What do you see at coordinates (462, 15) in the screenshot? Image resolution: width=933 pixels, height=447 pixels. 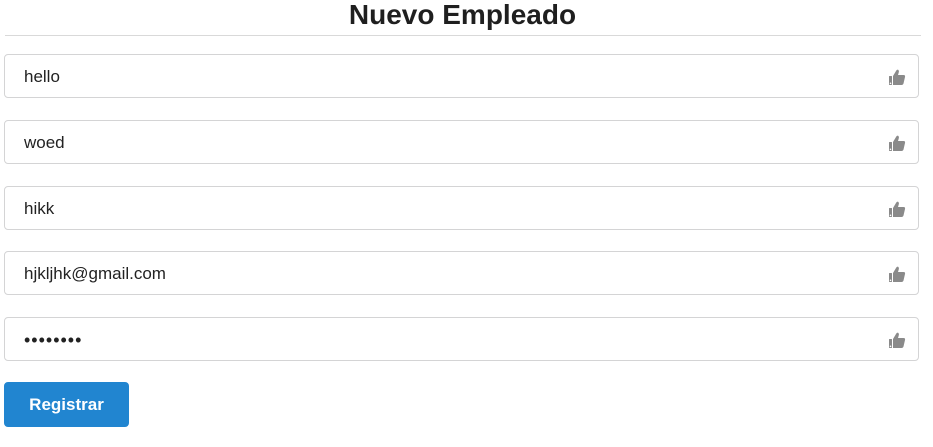 I see `page-title: Nuevo Empleado` at bounding box center [462, 15].